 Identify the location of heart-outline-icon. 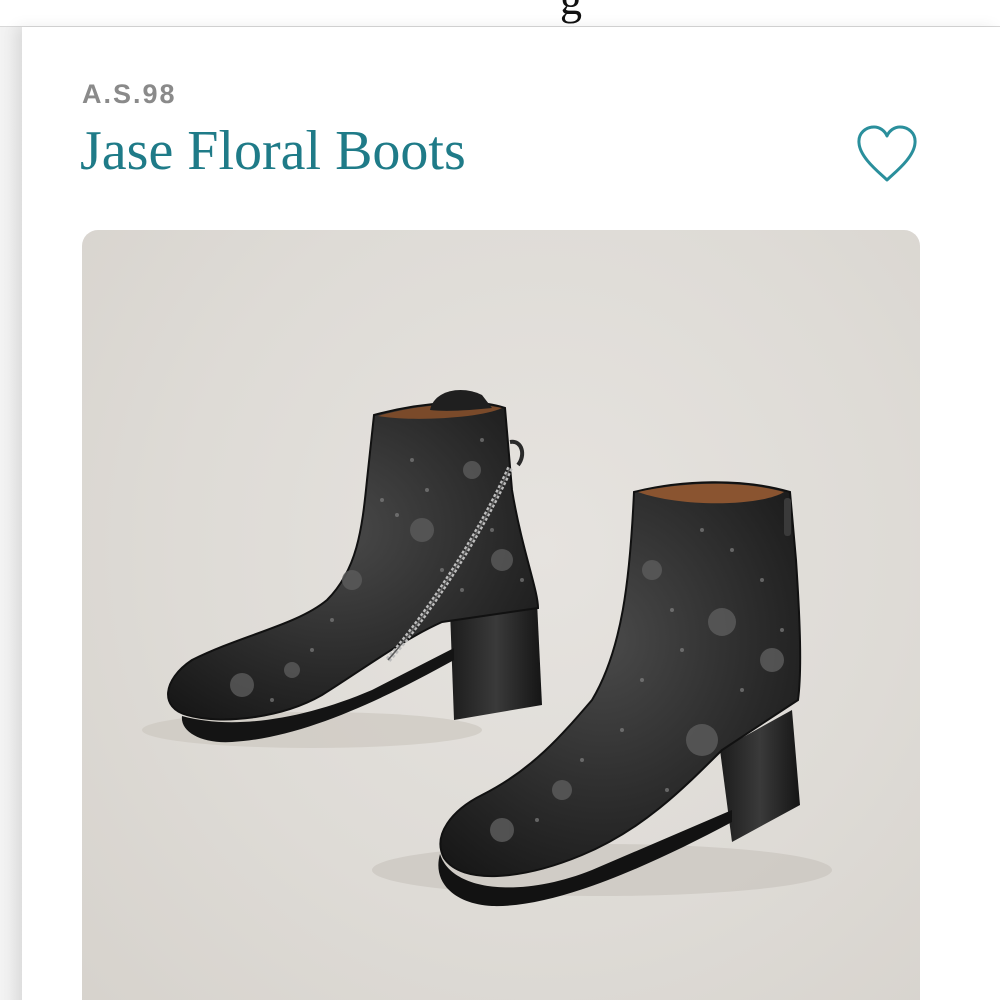
(887, 153).